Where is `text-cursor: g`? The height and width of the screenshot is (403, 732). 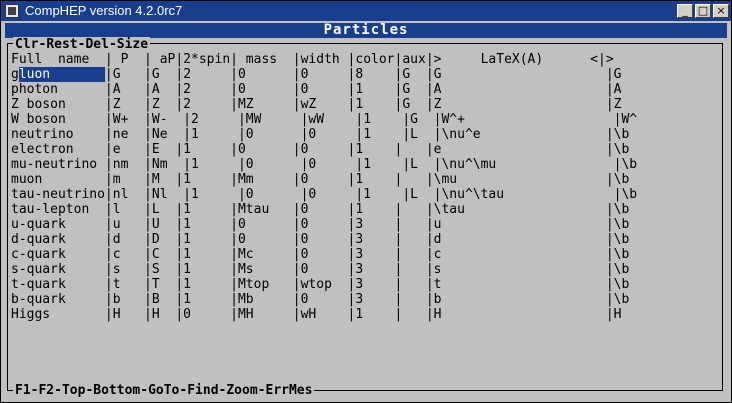
text-cursor: g is located at coordinates (15, 74).